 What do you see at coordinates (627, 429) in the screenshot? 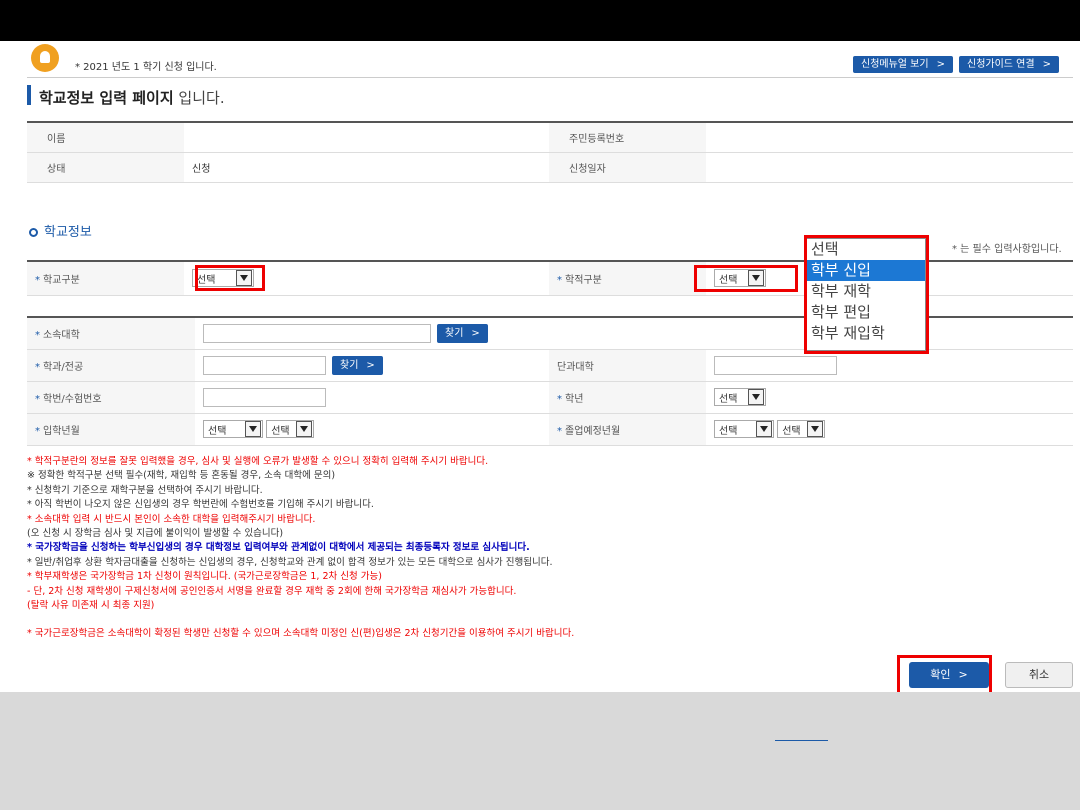
I see `graduation-label: * 졸업예정년월` at bounding box center [627, 429].